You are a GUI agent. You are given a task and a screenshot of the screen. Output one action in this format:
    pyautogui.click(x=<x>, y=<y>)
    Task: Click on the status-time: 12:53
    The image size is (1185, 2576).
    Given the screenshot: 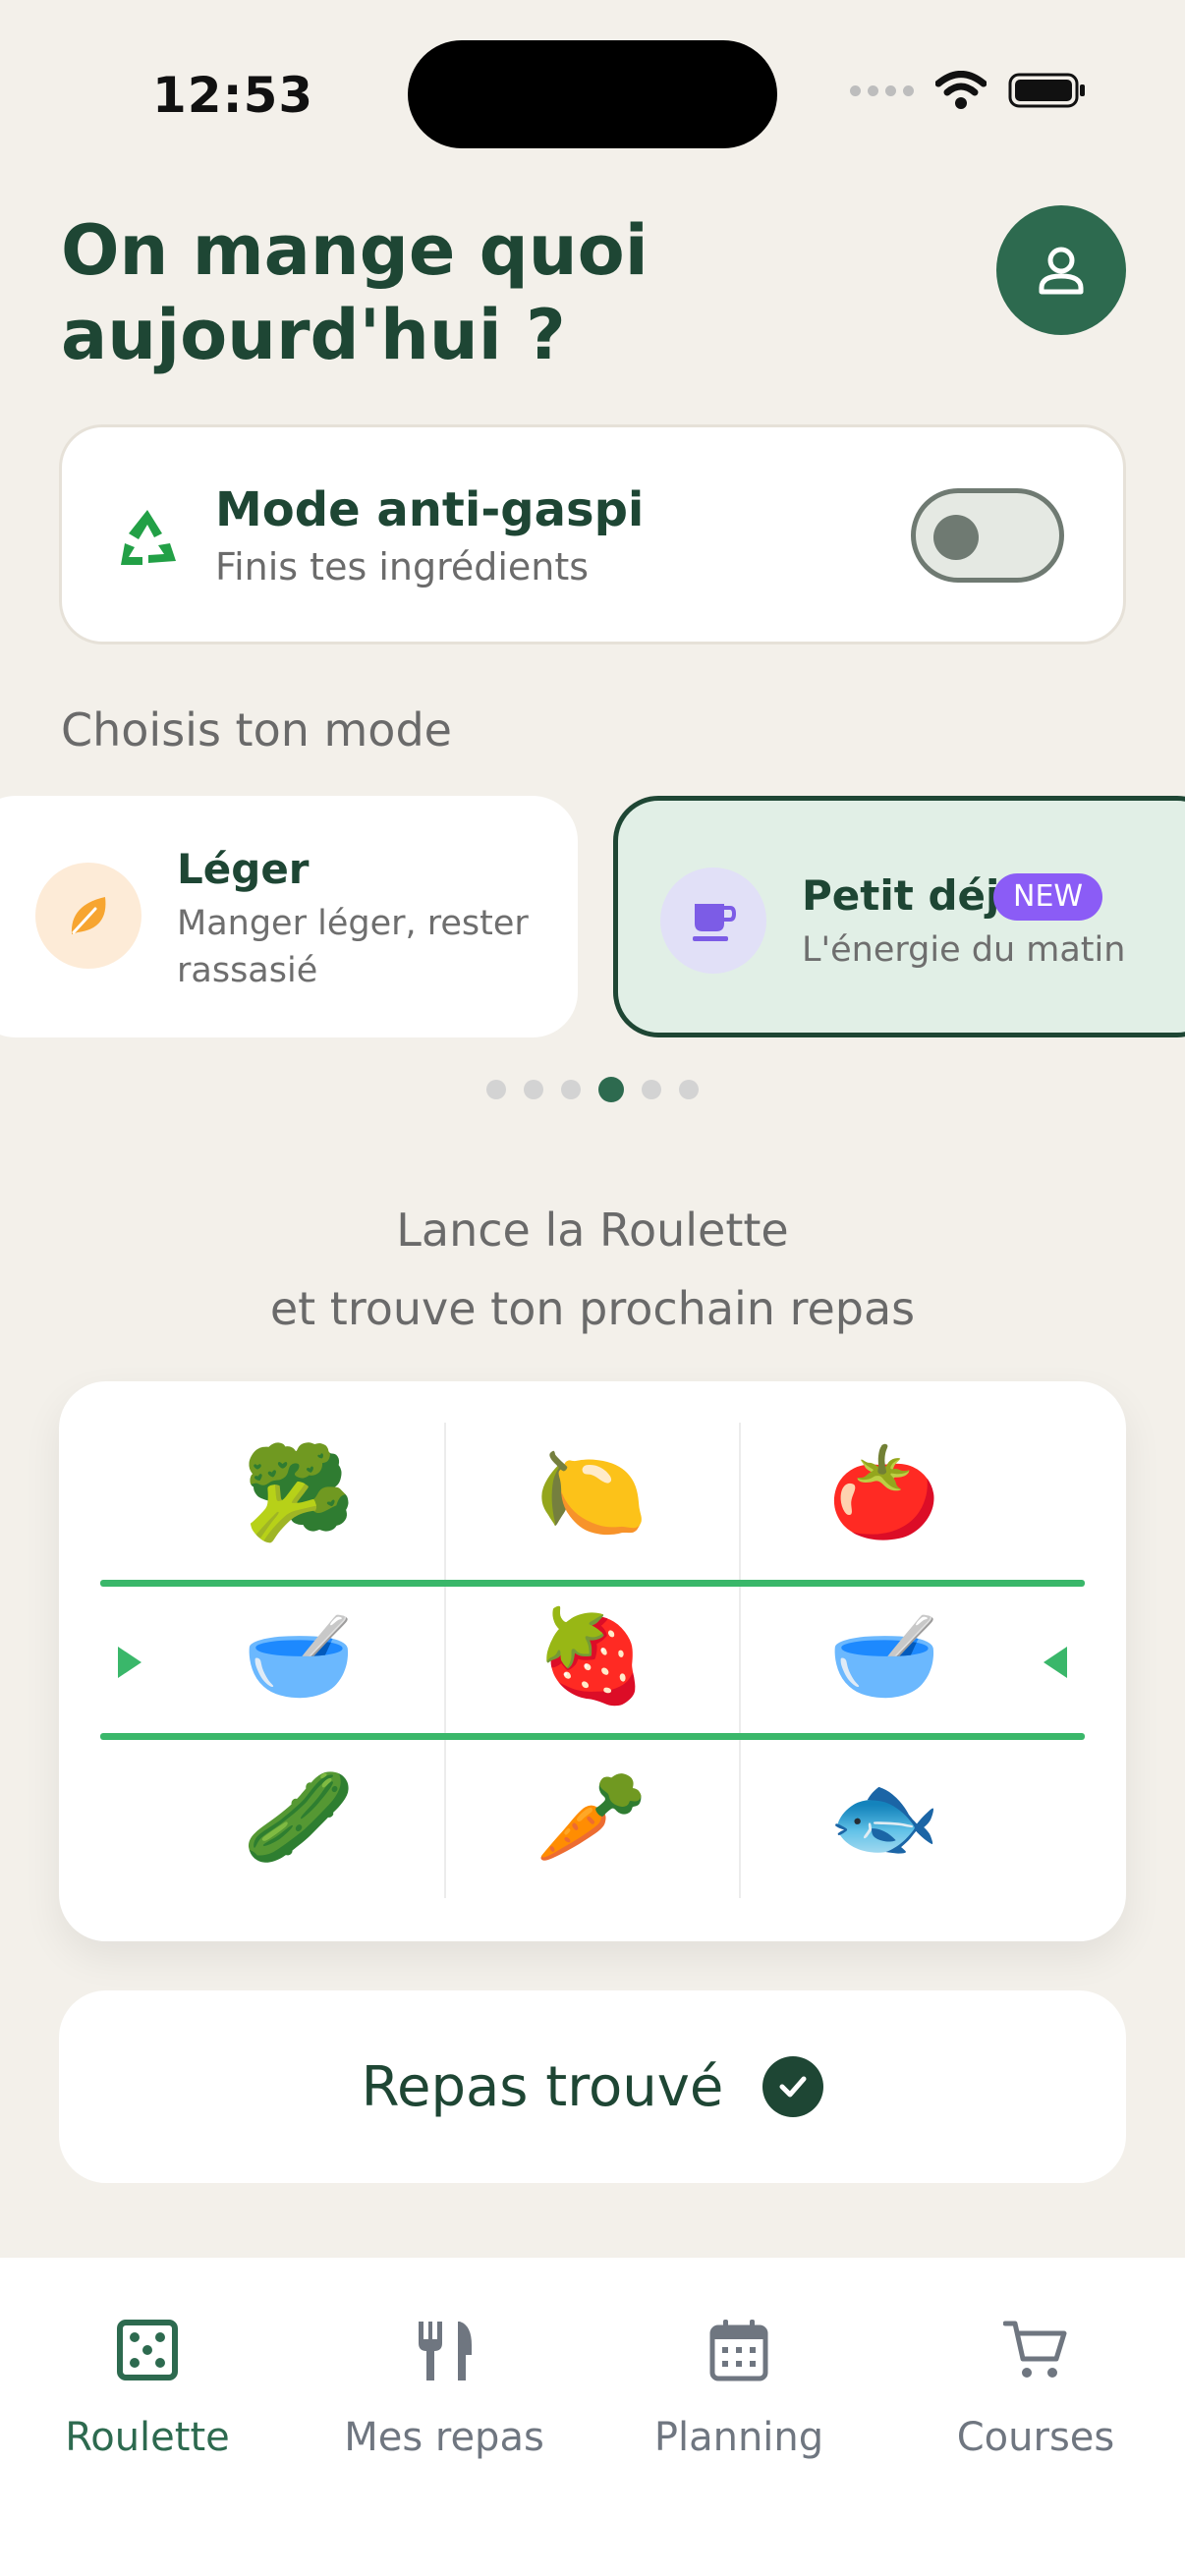 What is the action you would take?
    pyautogui.click(x=233, y=95)
    